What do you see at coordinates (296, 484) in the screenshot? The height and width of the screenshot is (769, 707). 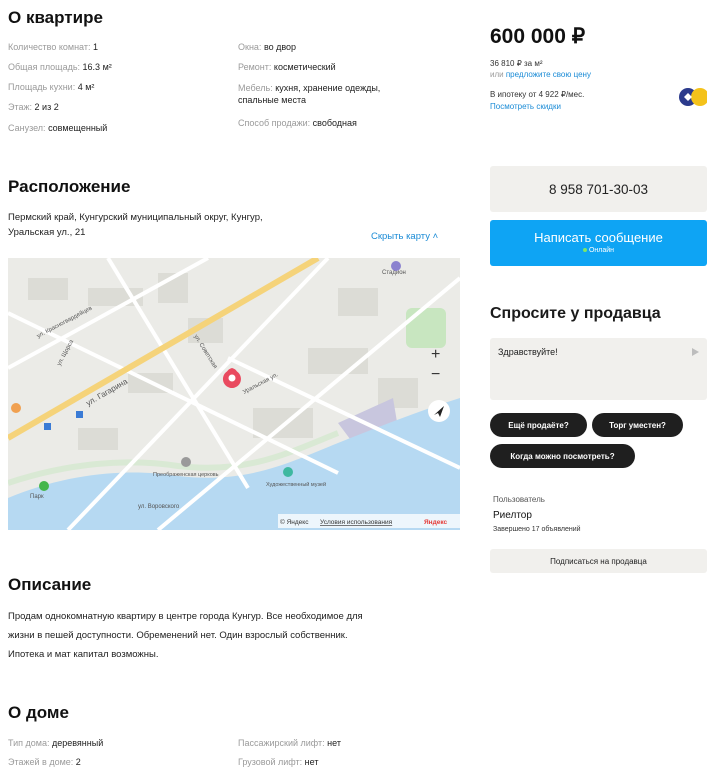 I see `map-label-museum: Художественный музей` at bounding box center [296, 484].